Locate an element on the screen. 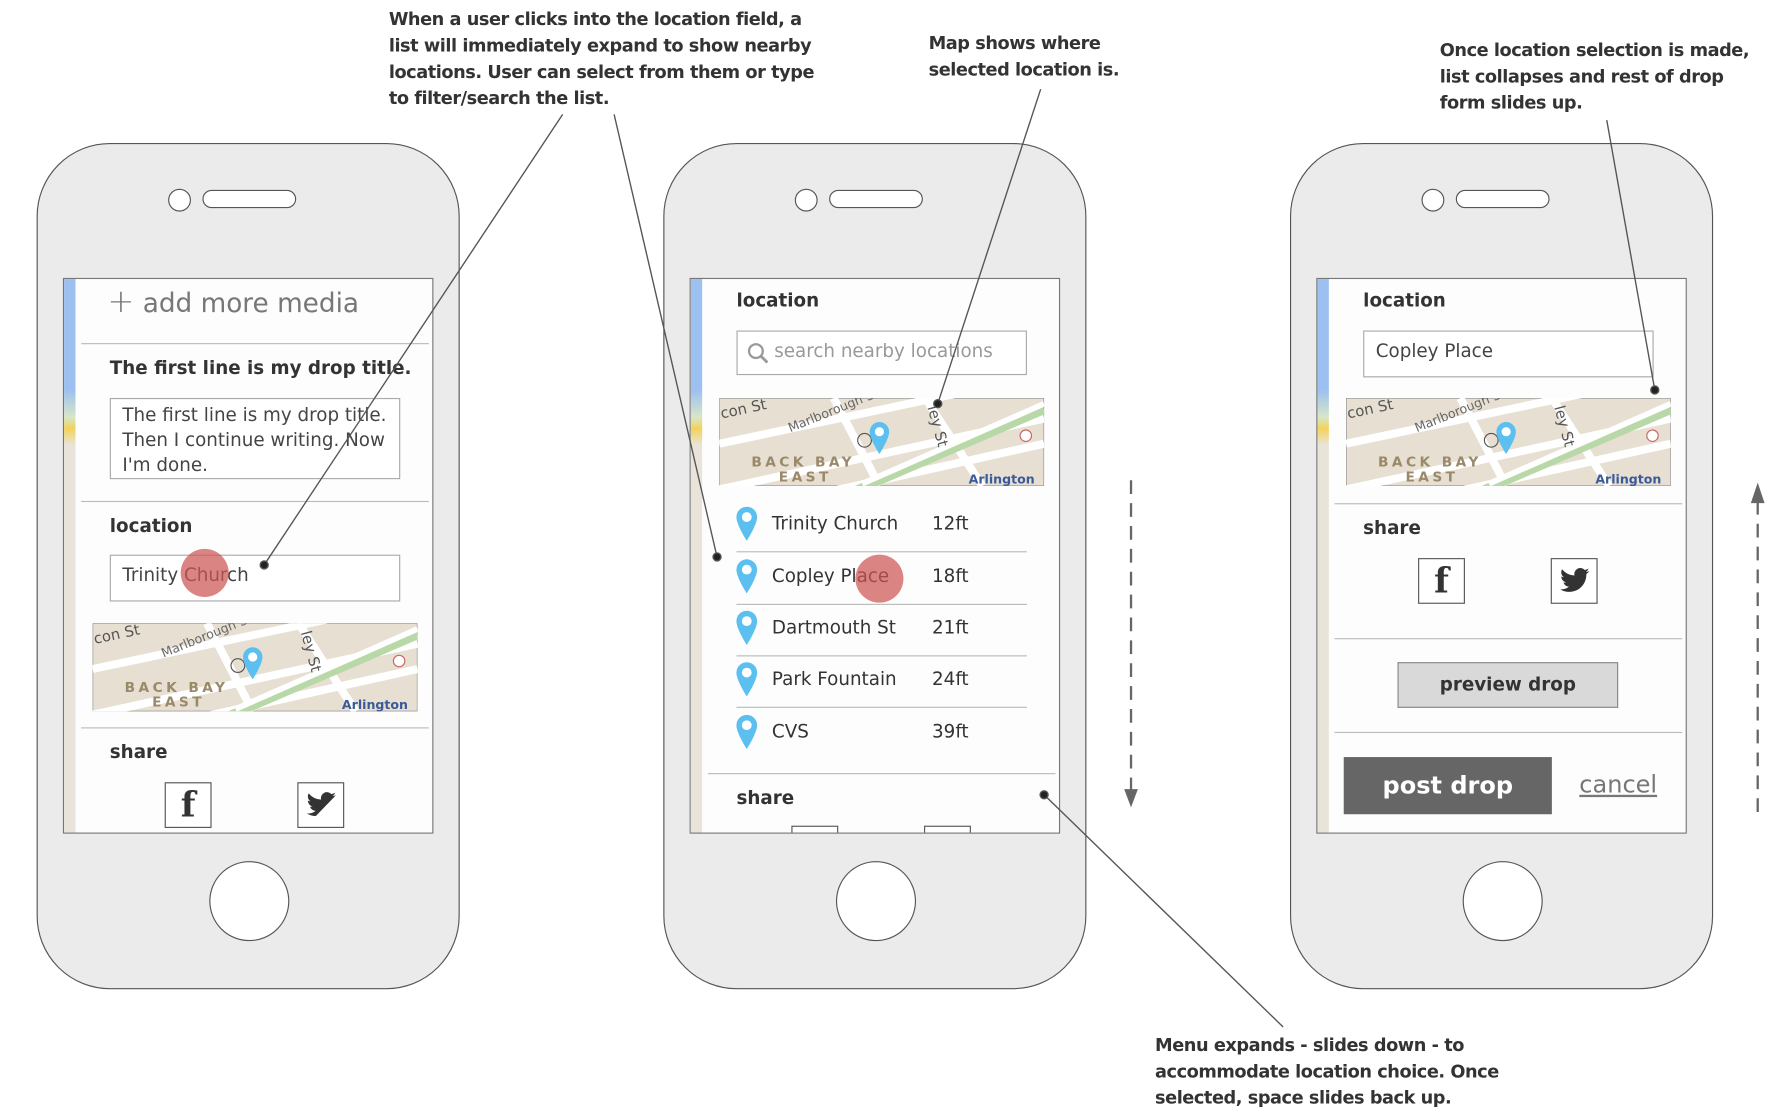 Image resolution: width=1784 pixels, height=1112 pixels. location-list-item: Trinity Church 12ft is located at coordinates (880, 526).